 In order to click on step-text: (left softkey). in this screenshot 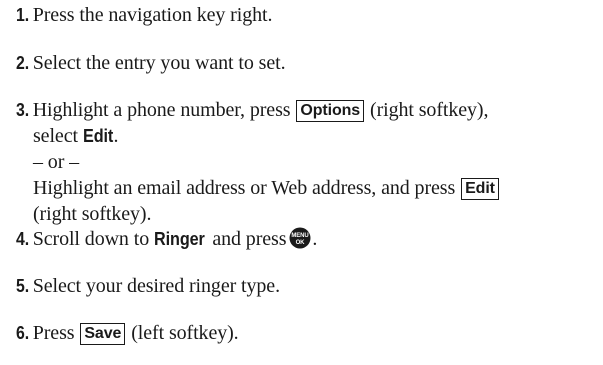, I will do `click(185, 333)`.